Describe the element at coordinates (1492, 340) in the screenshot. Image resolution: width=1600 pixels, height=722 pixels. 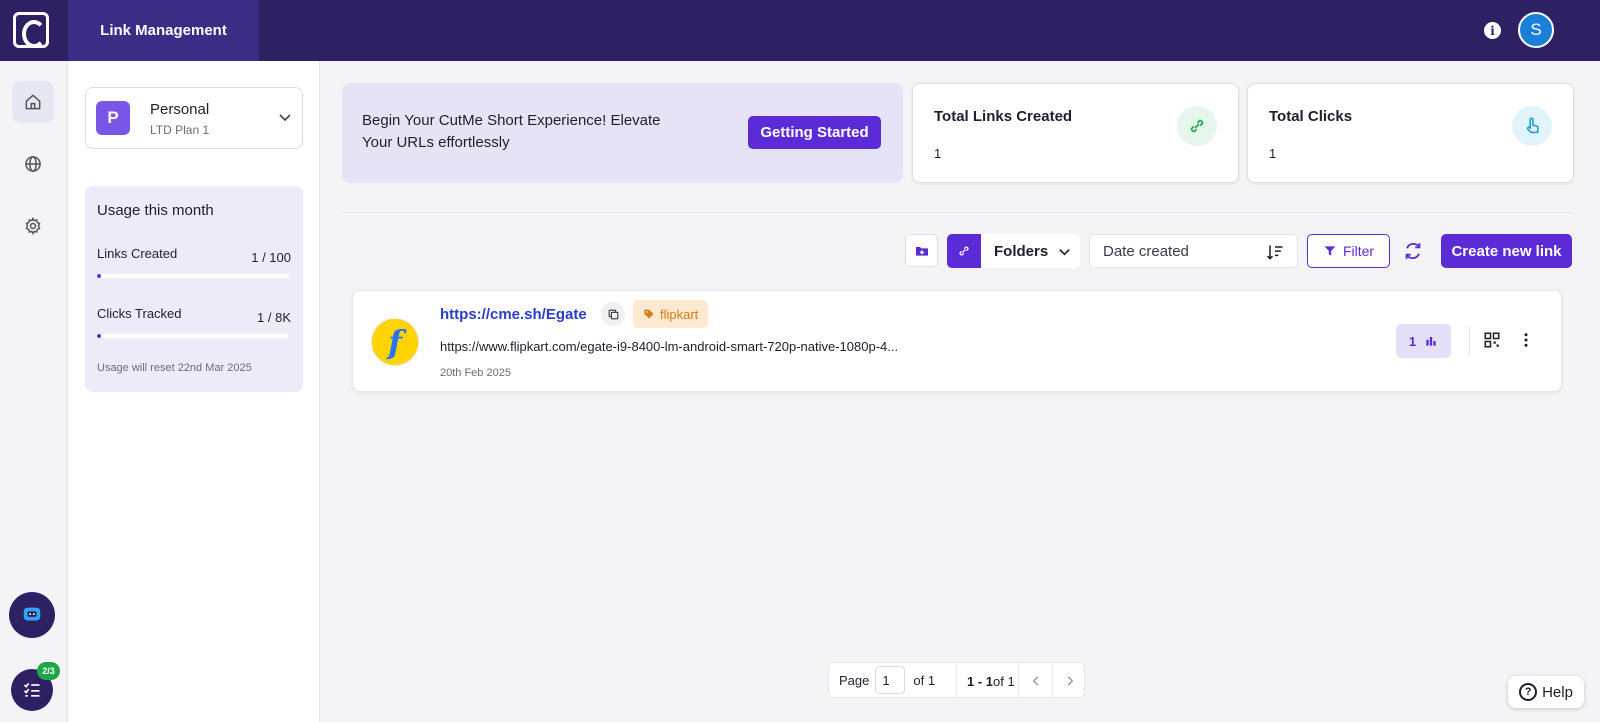
I see `qr-code-icon` at that location.